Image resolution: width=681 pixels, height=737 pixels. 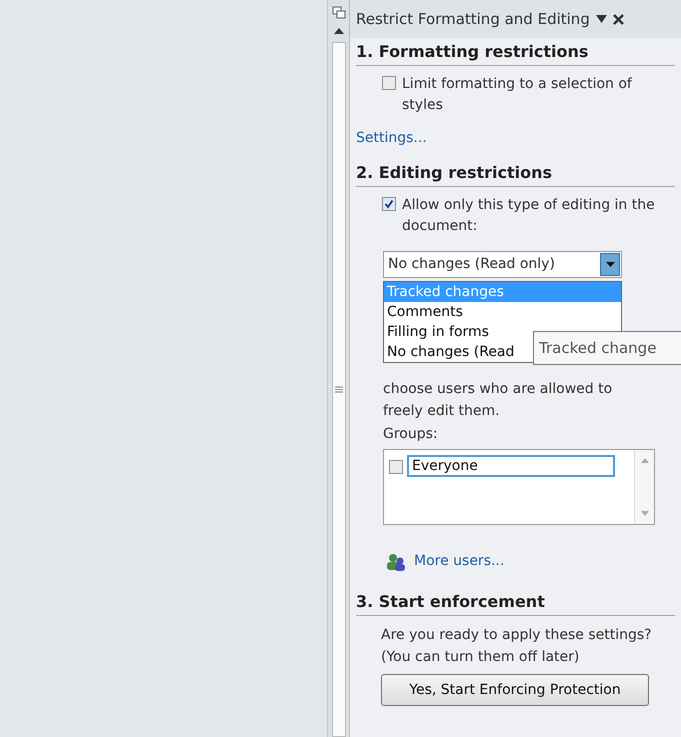 I want to click on dropdown-button, so click(x=610, y=264).